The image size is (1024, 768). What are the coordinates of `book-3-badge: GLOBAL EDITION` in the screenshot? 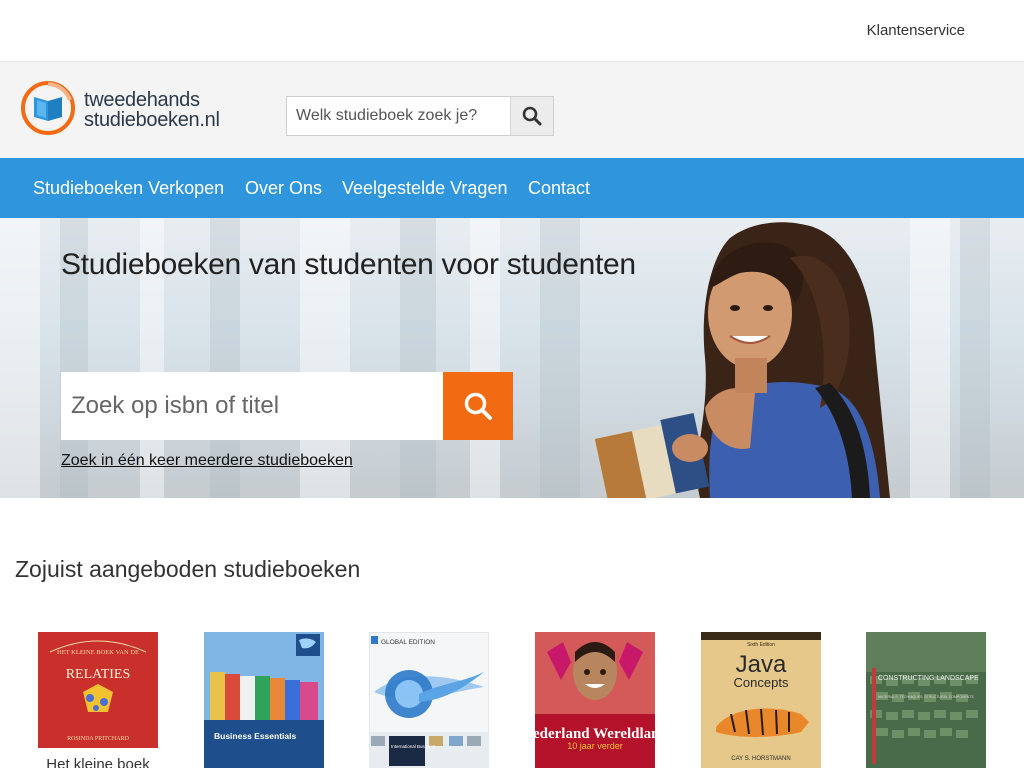 It's located at (408, 642).